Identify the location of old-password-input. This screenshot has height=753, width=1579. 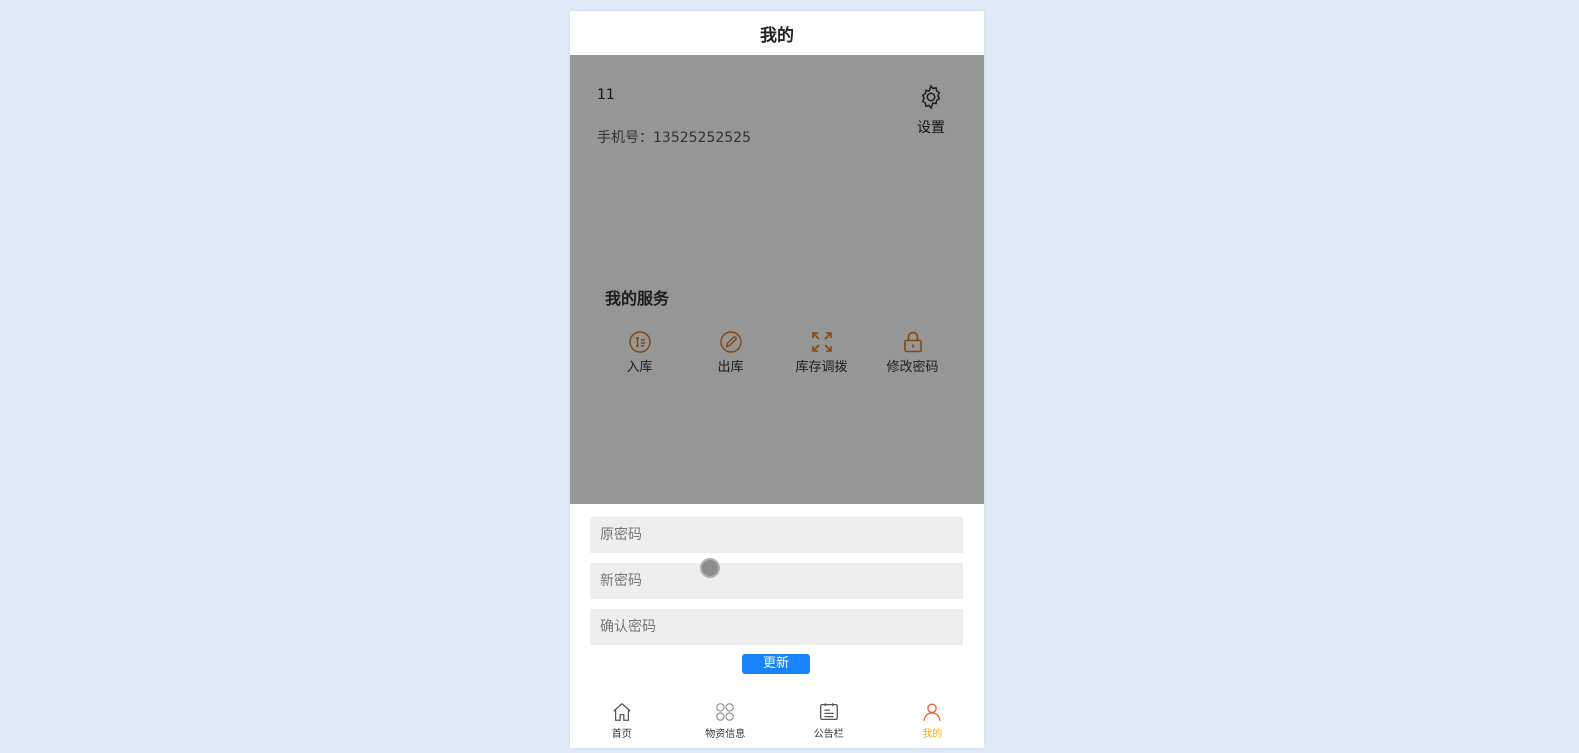
(776, 535).